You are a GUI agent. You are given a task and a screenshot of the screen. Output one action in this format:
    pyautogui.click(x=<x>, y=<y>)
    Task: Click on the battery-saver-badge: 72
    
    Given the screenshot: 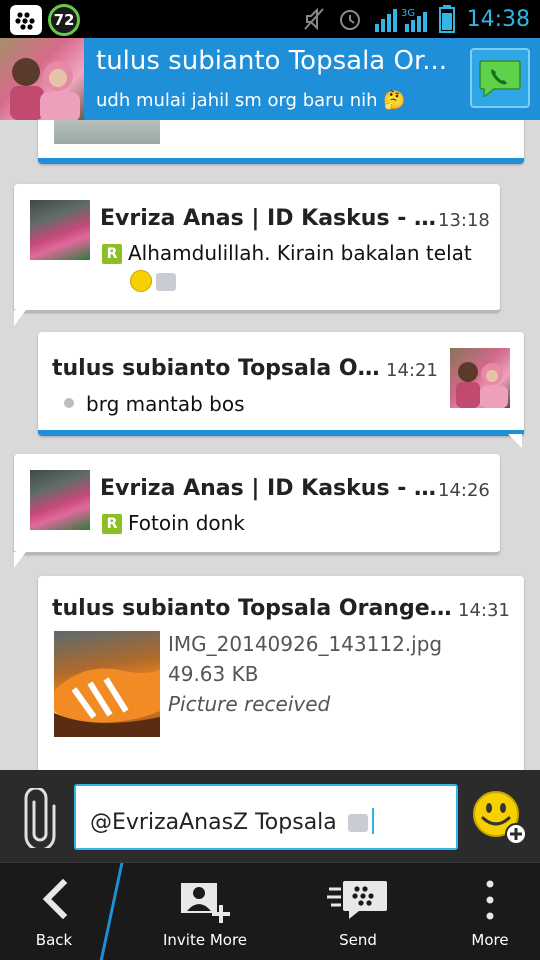 What is the action you would take?
    pyautogui.click(x=64, y=20)
    